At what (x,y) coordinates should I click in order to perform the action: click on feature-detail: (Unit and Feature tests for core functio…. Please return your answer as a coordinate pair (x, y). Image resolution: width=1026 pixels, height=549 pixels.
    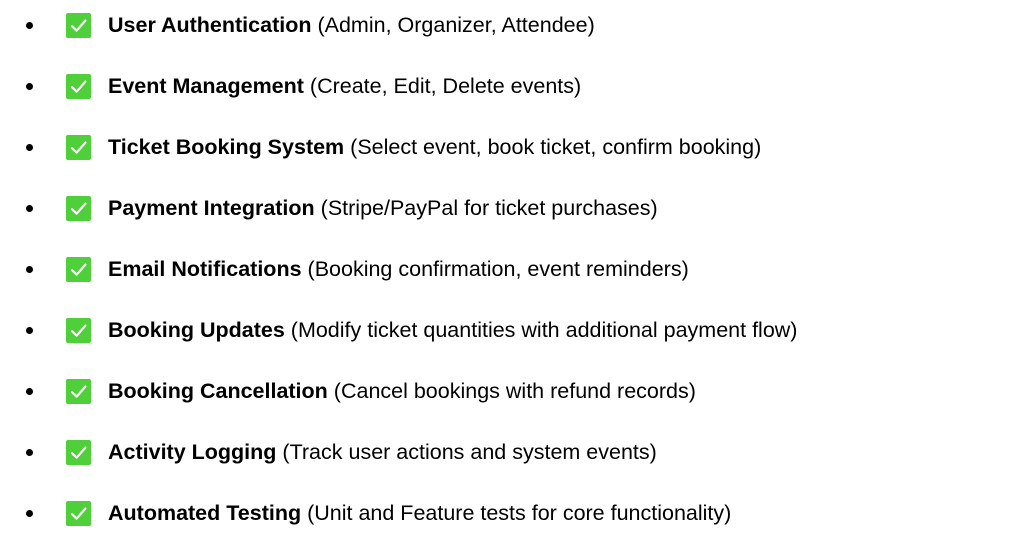
    Looking at the image, I should click on (519, 512).